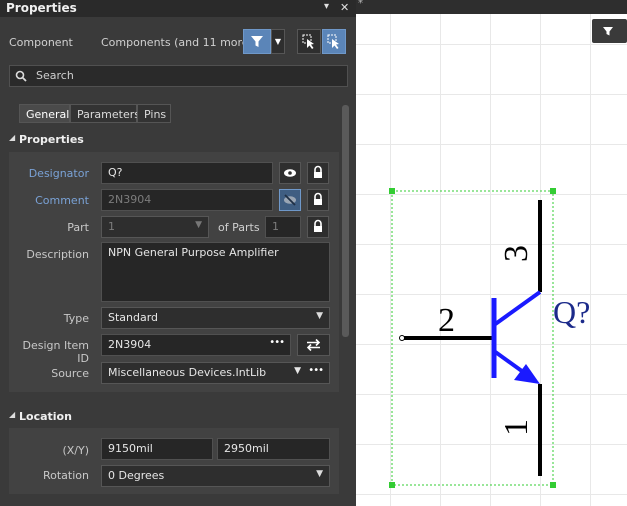  I want to click on comment-field: 2N3904, so click(187, 200).